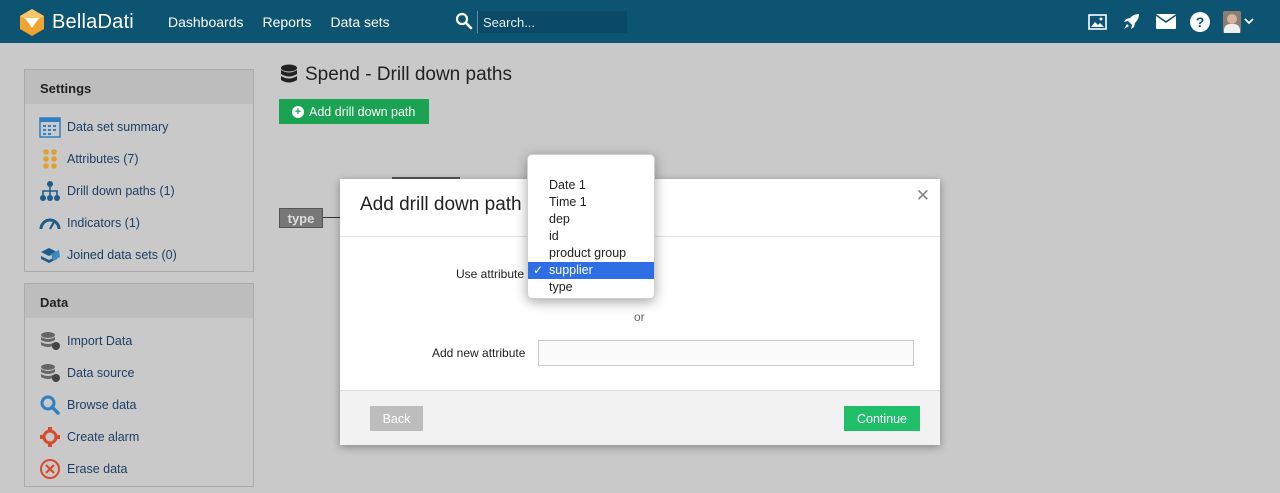 The height and width of the screenshot is (493, 1280). I want to click on nav-data-sets: Data sets, so click(360, 22).